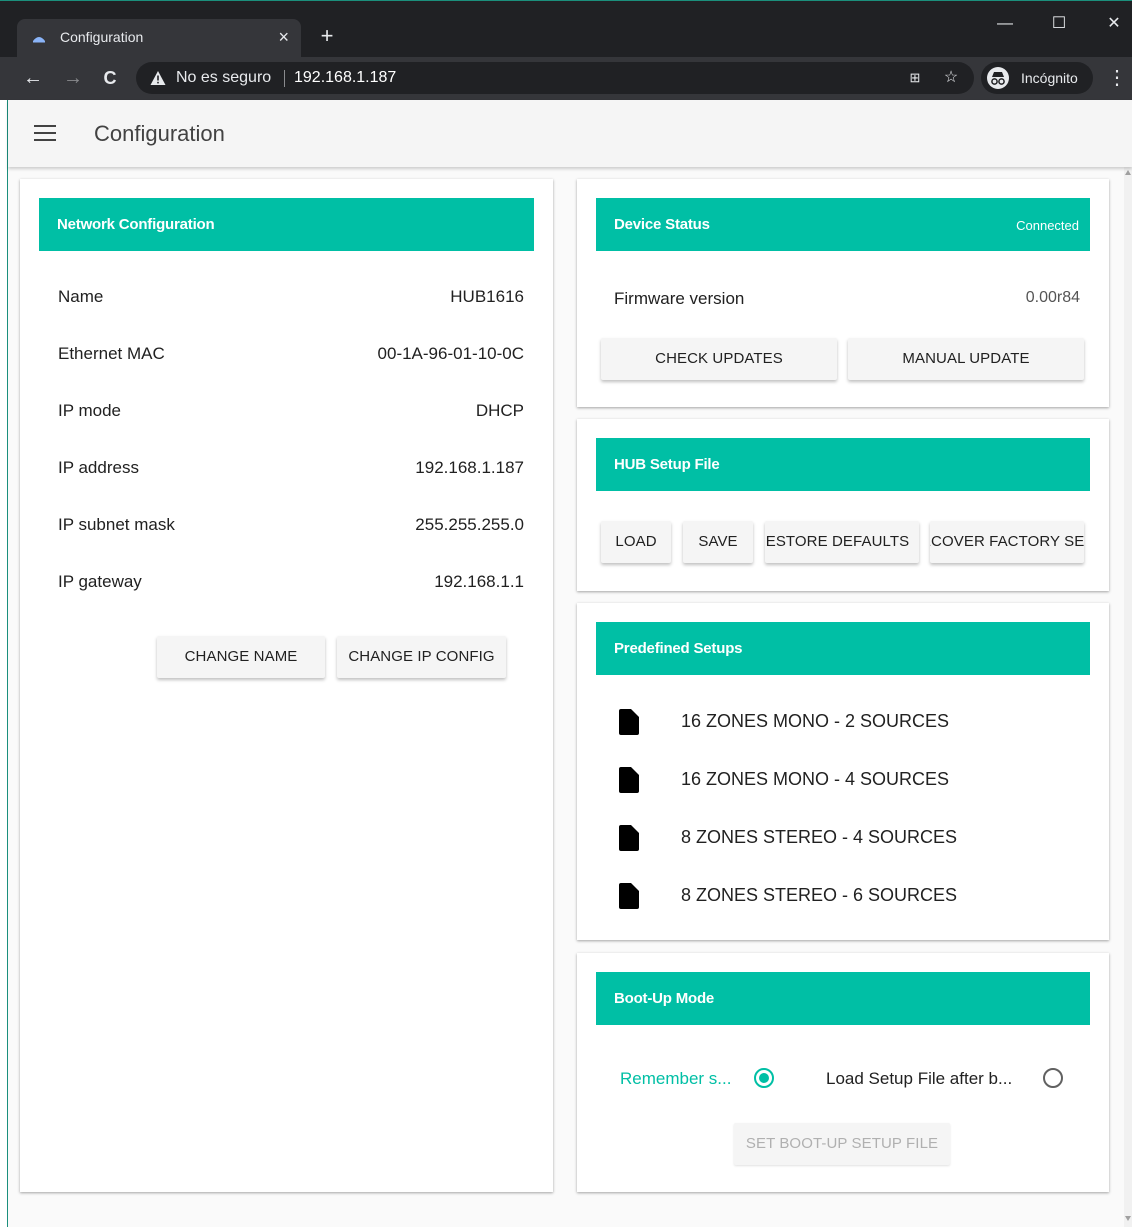  I want to click on ip-mode-value: DHCP, so click(499, 410).